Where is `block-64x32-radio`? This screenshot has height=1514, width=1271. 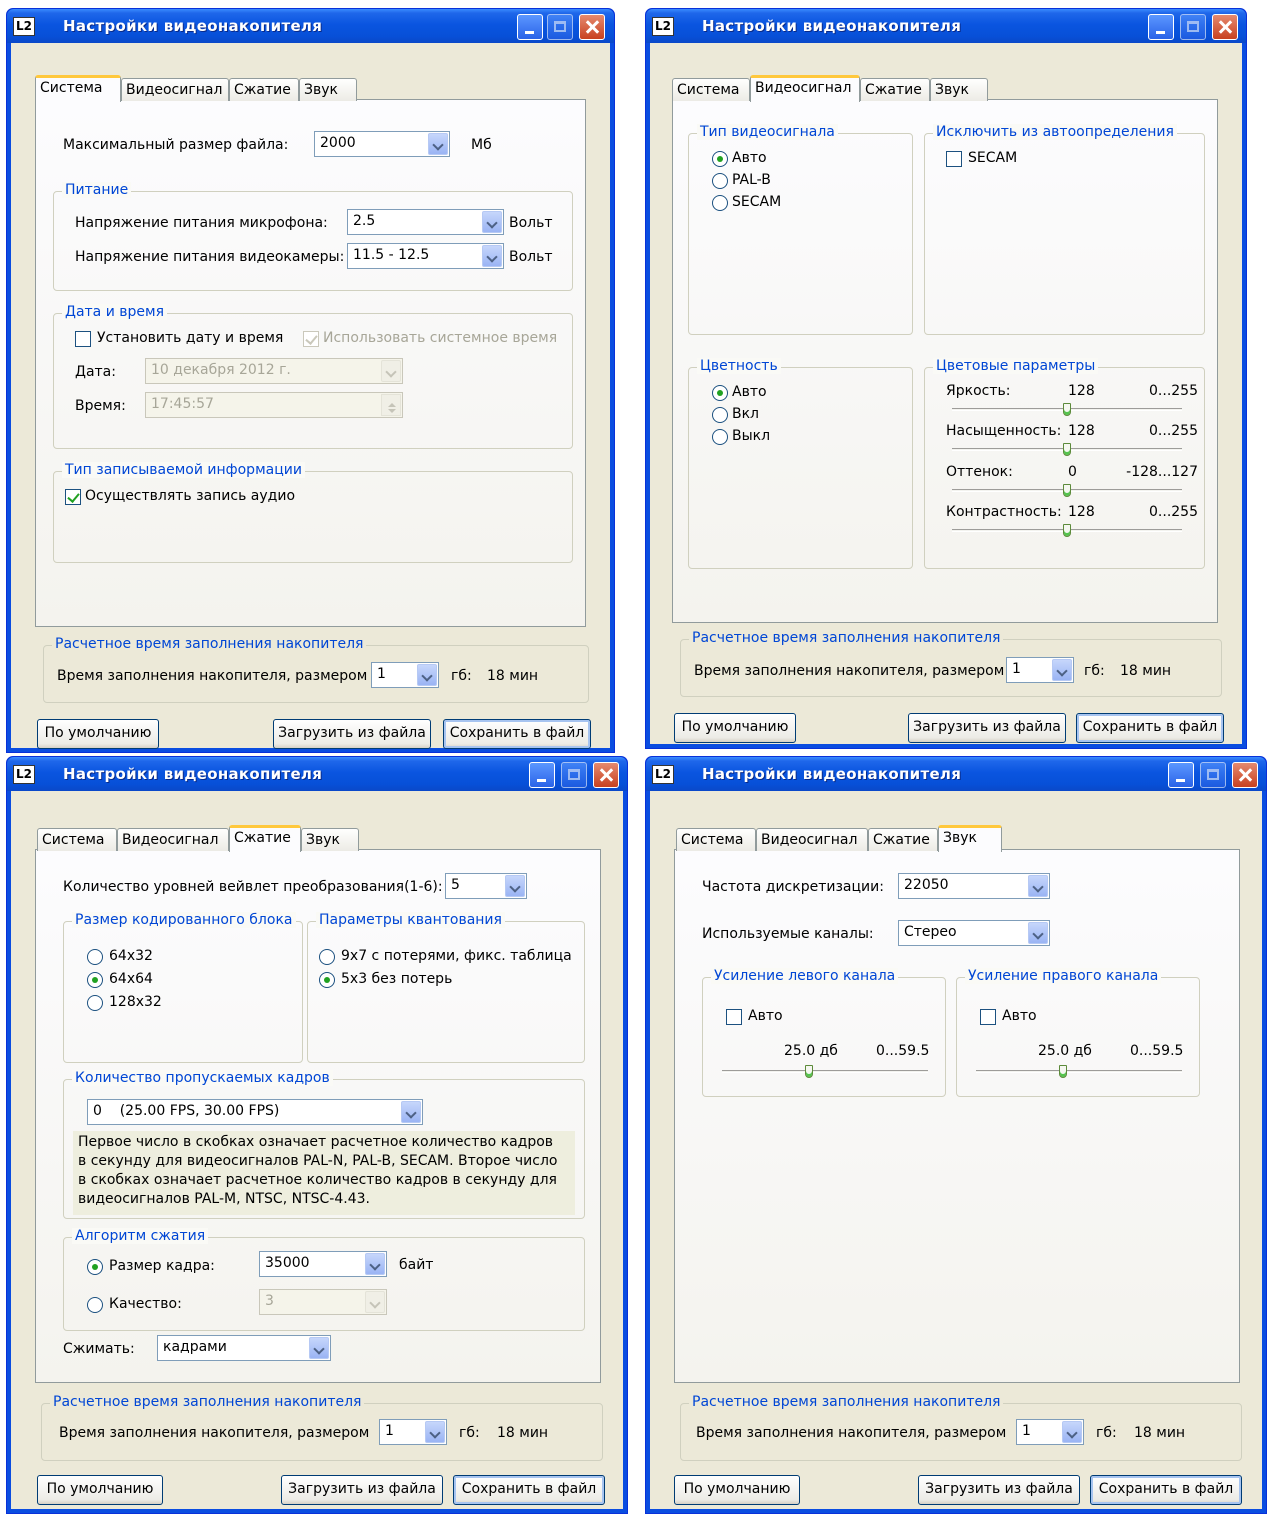 block-64x32-radio is located at coordinates (95, 957).